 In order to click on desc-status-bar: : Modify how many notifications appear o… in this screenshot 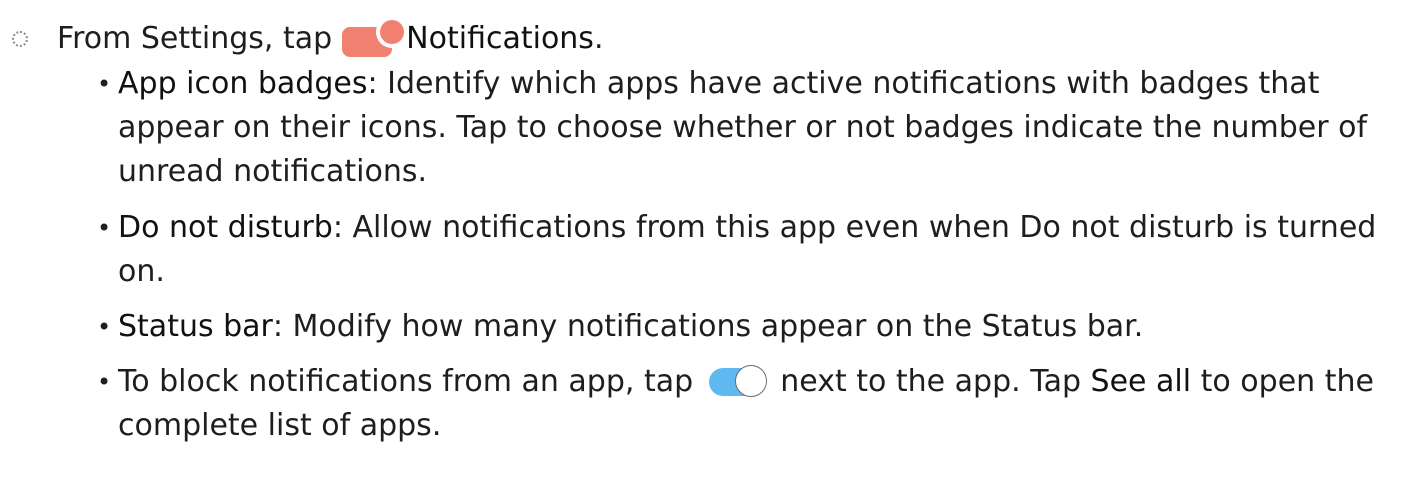, I will do `click(708, 326)`.